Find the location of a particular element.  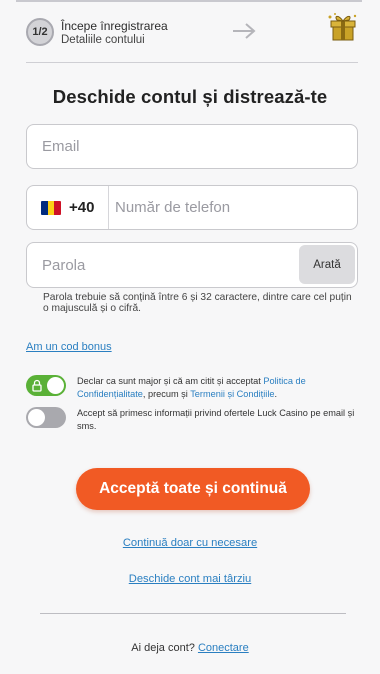

step-subtitle: Detaliile contului is located at coordinates (103, 40).